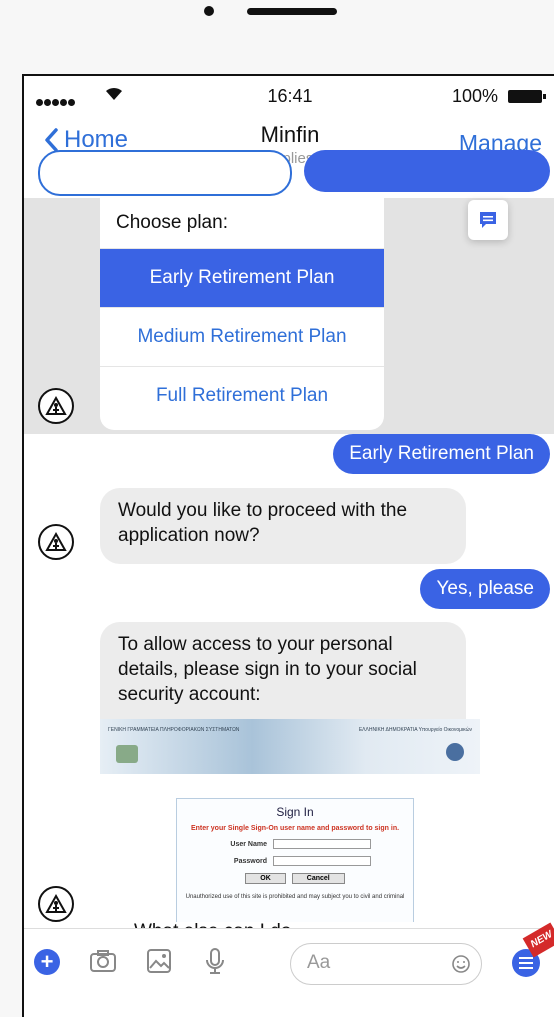  Describe the element at coordinates (441, 454) in the screenshot. I see `user-message: Early Retirement Plan` at that location.